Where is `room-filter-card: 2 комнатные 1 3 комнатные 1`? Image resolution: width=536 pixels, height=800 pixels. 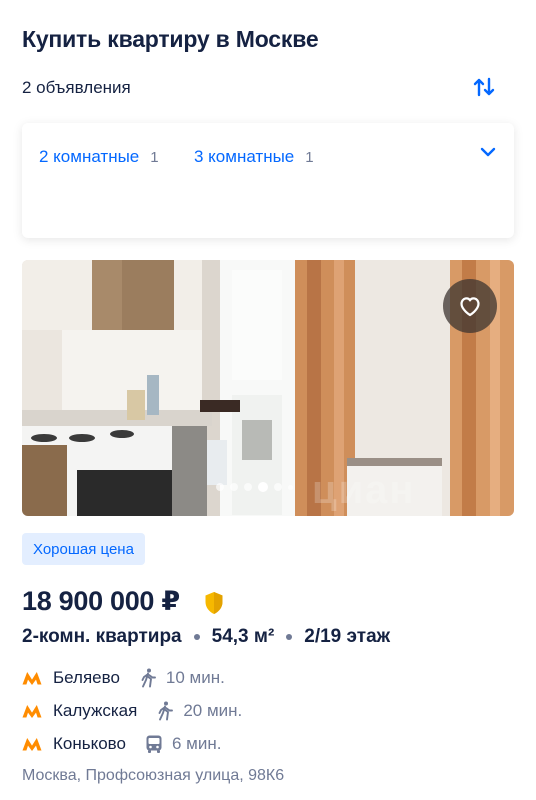
room-filter-card: 2 комнатные 1 3 комнатные 1 is located at coordinates (268, 180).